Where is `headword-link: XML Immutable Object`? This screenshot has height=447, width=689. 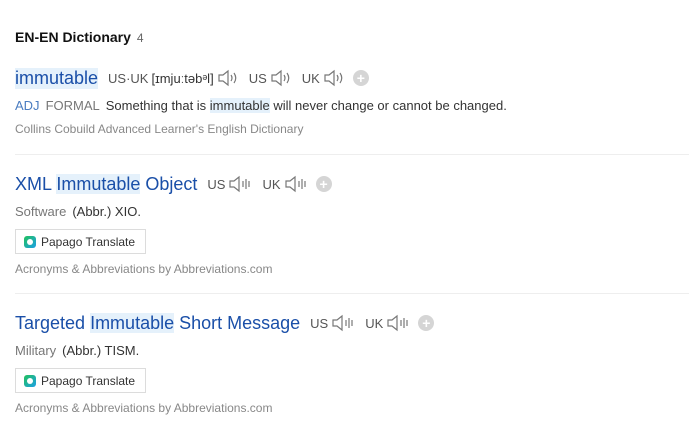
headword-link: XML Immutable Object is located at coordinates (106, 184).